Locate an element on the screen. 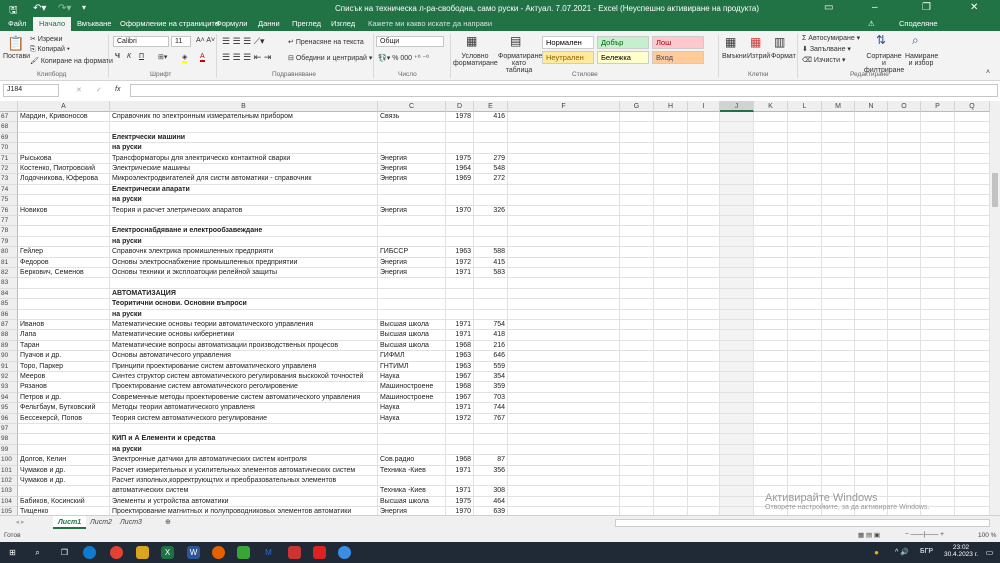 This screenshot has height=563, width=1000. cell-P100 is located at coordinates (938, 460).